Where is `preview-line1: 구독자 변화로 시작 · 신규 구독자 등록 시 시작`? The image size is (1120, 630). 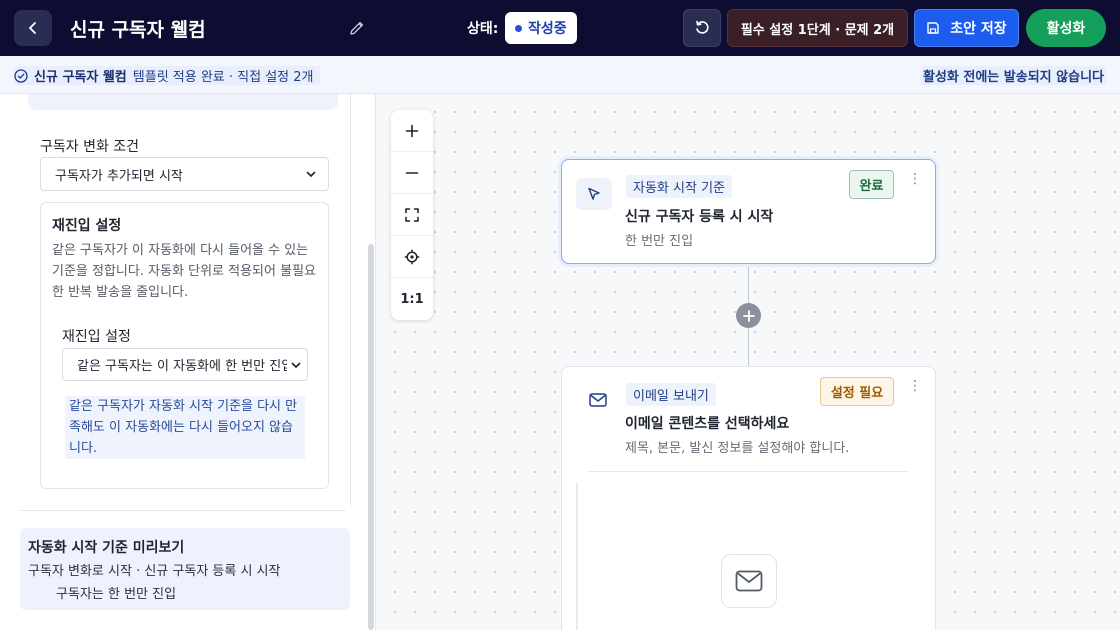 preview-line1: 구독자 변화로 시작 · 신규 구독자 등록 시 시작 is located at coordinates (154, 571).